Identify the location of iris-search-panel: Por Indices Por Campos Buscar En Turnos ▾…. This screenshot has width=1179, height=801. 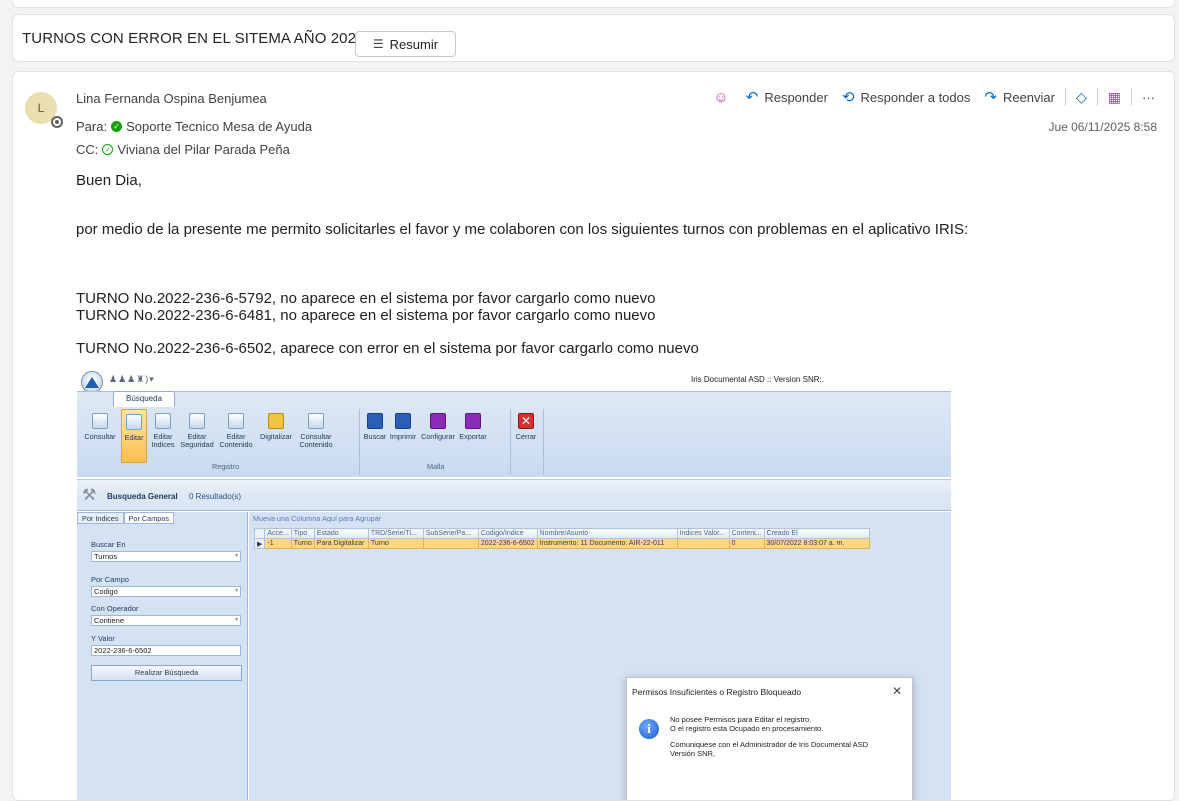
(162, 656).